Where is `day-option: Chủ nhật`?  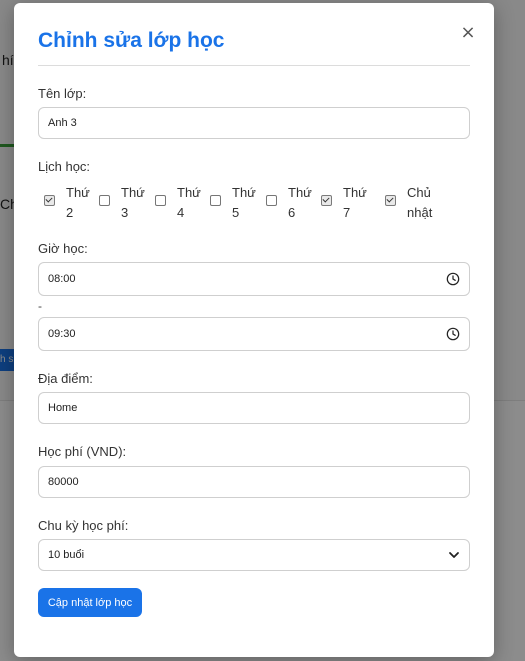 day-option: Chủ nhật is located at coordinates (411, 203).